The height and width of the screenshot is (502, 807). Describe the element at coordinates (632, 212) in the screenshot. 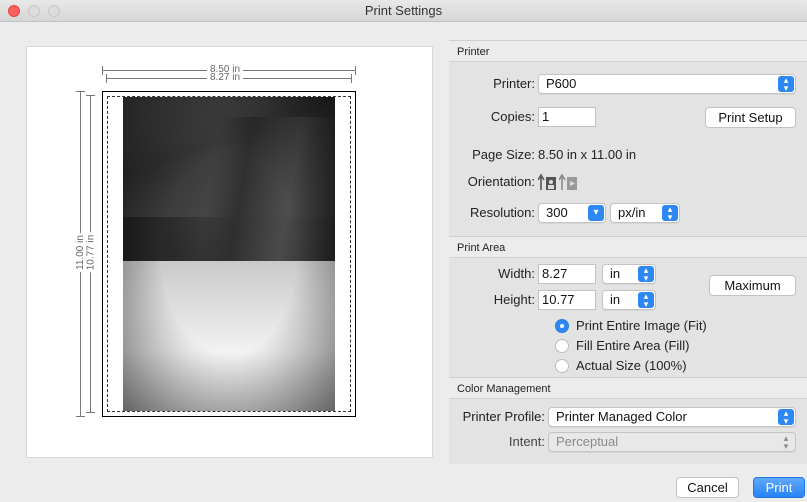

I see `resolution-unit-value: px/in` at that location.